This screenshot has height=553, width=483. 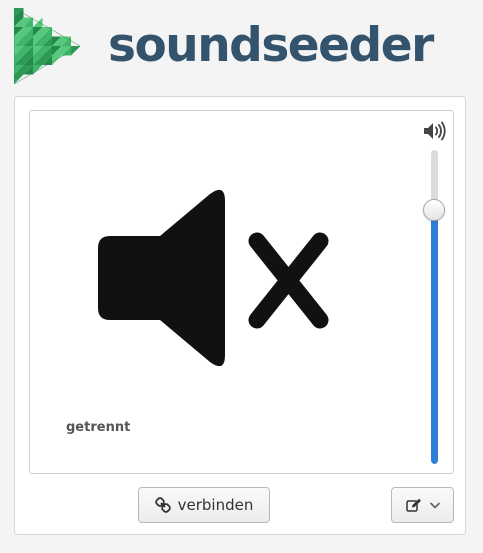 What do you see at coordinates (98, 427) in the screenshot?
I see `connection-status: getrennt` at bounding box center [98, 427].